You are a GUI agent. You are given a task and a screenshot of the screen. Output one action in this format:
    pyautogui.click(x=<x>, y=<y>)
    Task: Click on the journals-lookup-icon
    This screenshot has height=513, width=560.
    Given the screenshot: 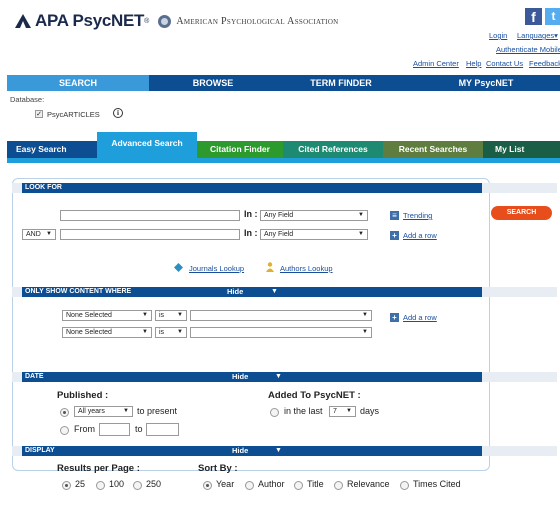 What is the action you would take?
    pyautogui.click(x=178, y=267)
    